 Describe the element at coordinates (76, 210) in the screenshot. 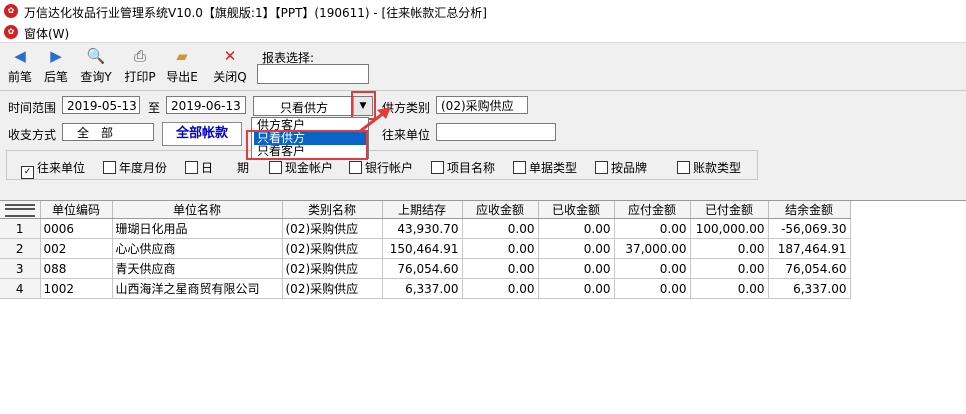

I see `col-unit-code: 单位编码` at that location.